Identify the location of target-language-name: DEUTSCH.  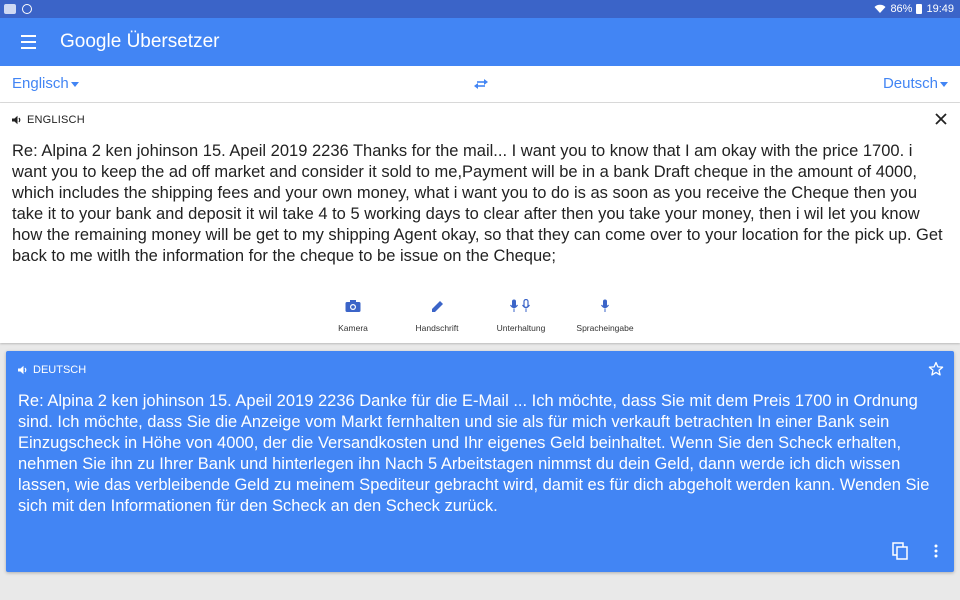
(60, 370).